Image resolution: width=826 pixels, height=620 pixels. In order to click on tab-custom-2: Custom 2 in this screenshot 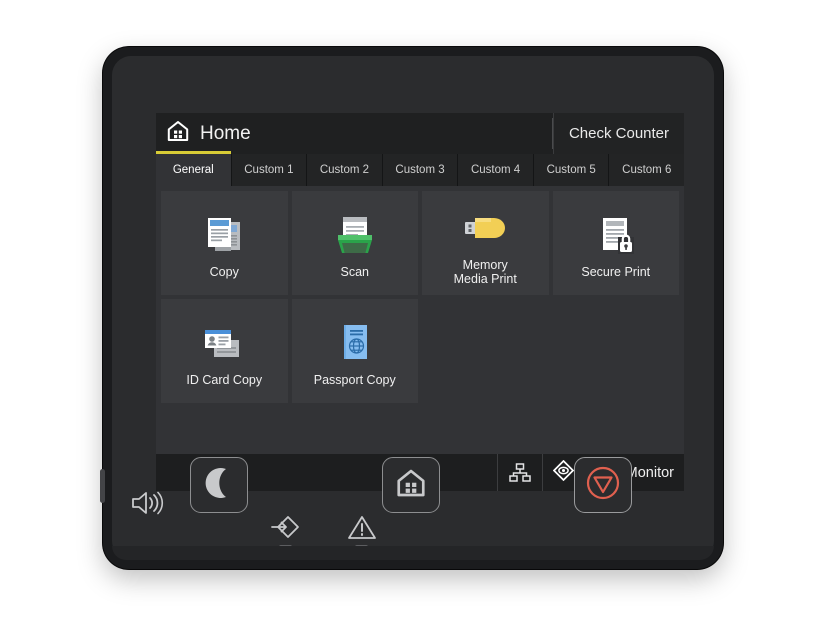, I will do `click(345, 170)`.